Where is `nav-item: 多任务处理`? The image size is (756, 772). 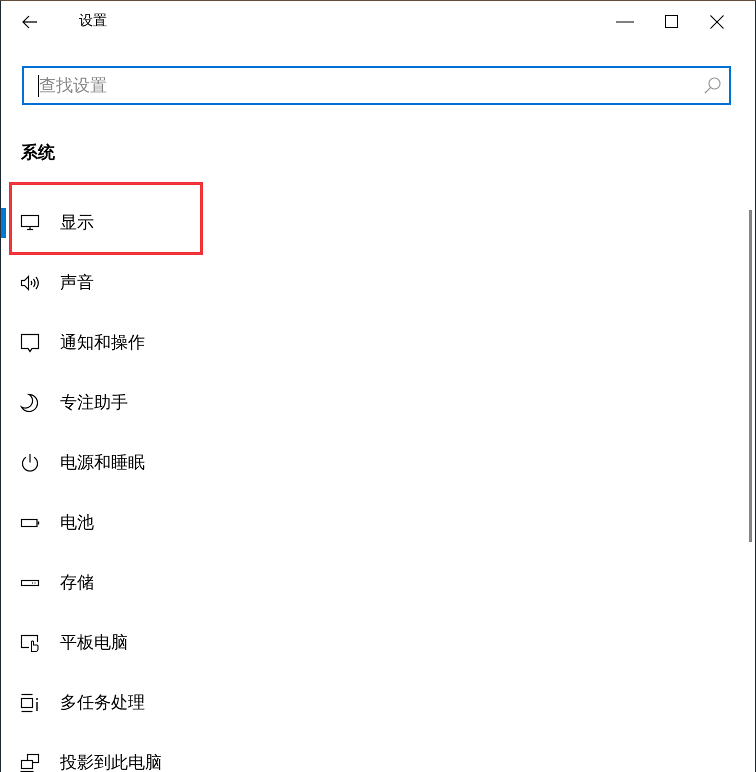
nav-item: 多任务处理 is located at coordinates (76, 703).